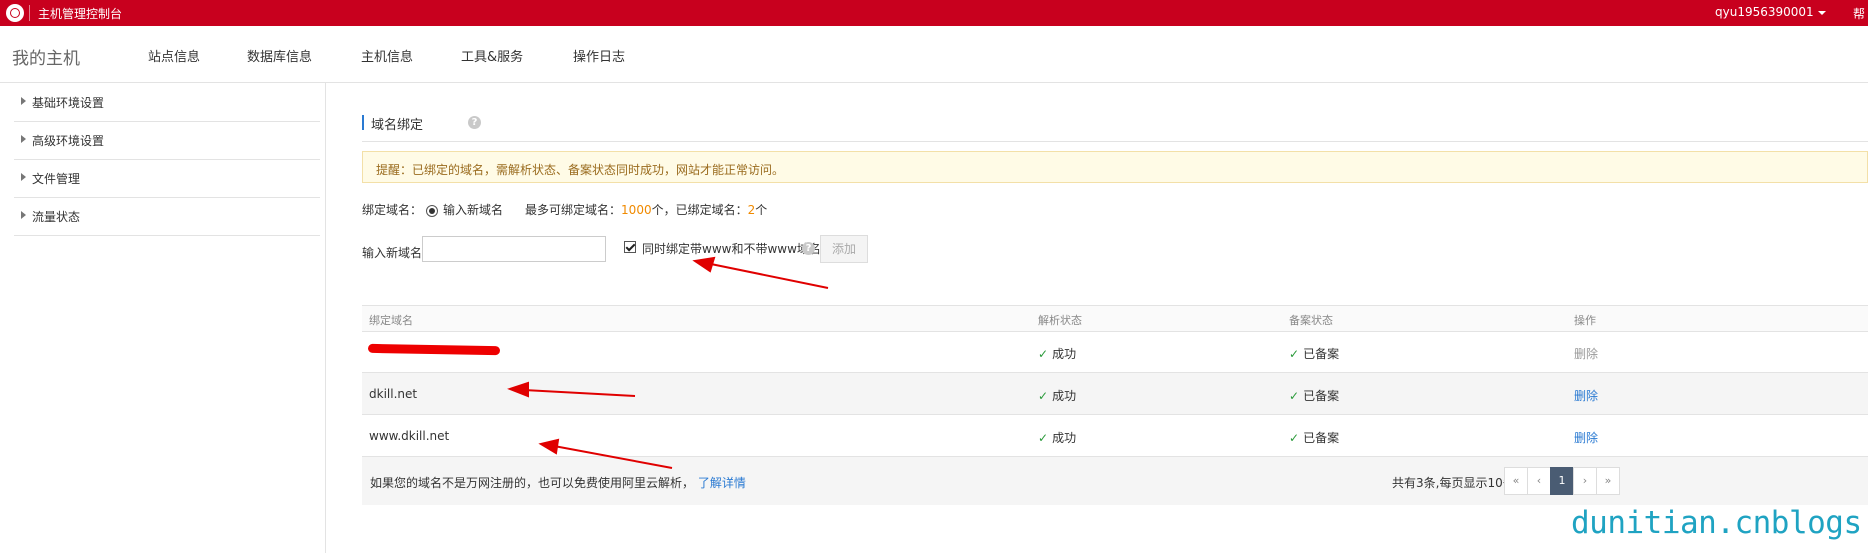 The image size is (1868, 553). Describe the element at coordinates (580, 170) in the screenshot. I see `notice-text: 提醒：已绑定的域名，需解析状态、备案状态同时成功，网站才能正常访问。` at that location.